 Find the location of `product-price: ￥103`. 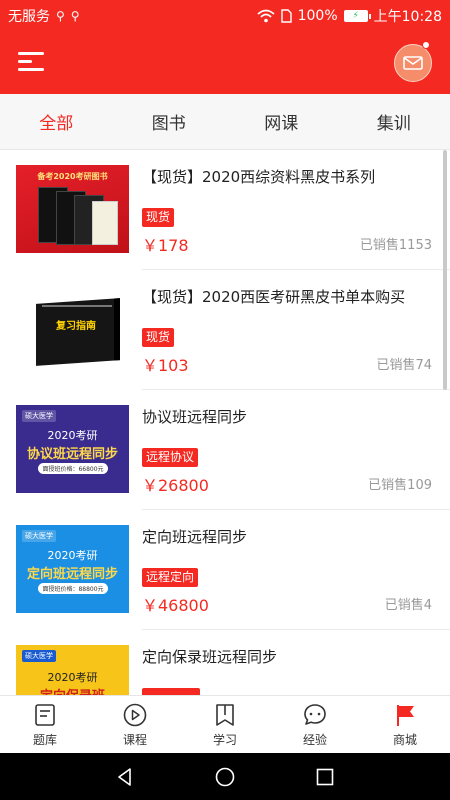

product-price: ￥103 is located at coordinates (165, 365).